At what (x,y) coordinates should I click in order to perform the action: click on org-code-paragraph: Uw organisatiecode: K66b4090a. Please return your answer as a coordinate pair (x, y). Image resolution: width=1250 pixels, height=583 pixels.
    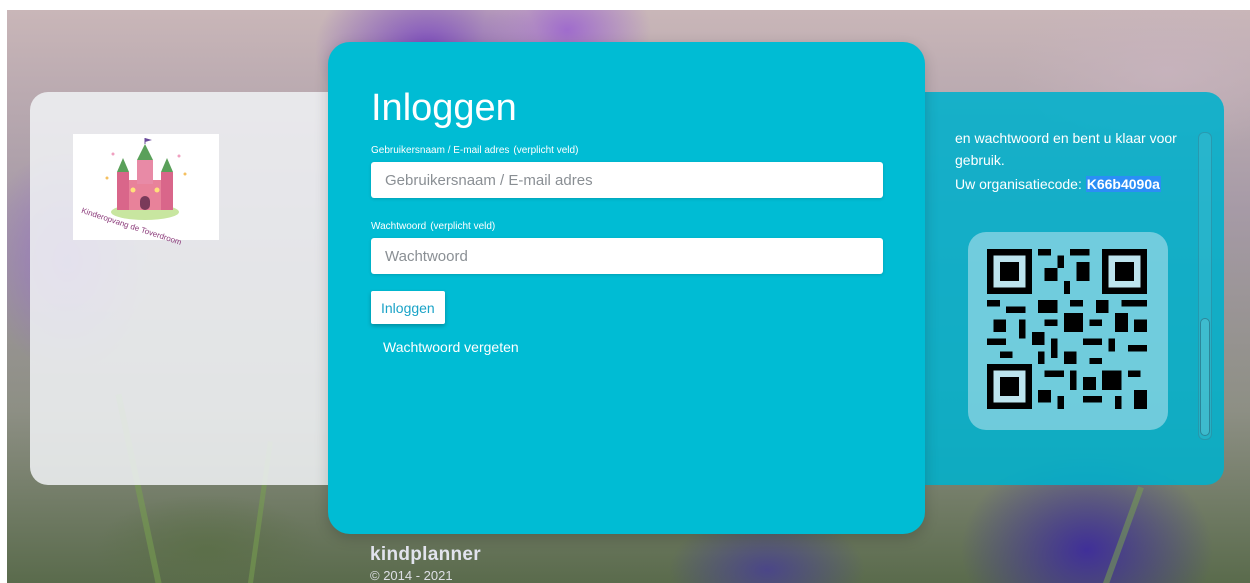
    Looking at the image, I should click on (1070, 184).